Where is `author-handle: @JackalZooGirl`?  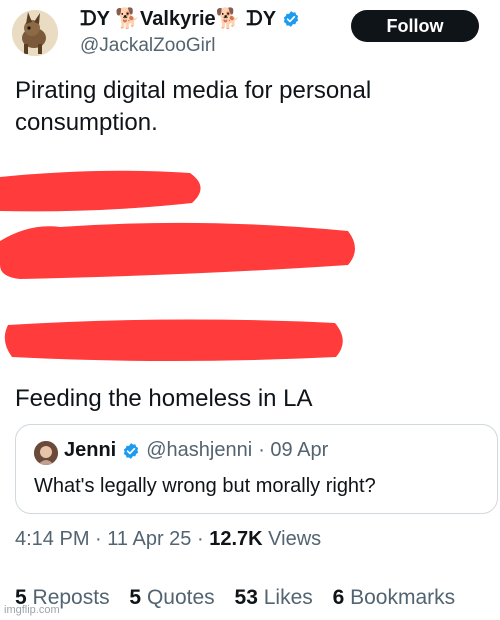 author-handle: @JackalZooGirl is located at coordinates (147, 46).